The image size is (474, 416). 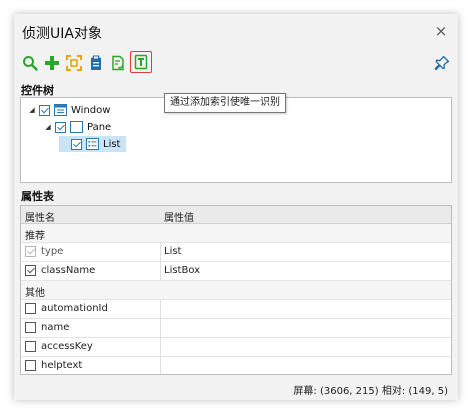 What do you see at coordinates (67, 346) in the screenshot?
I see `property-name: accessKey` at bounding box center [67, 346].